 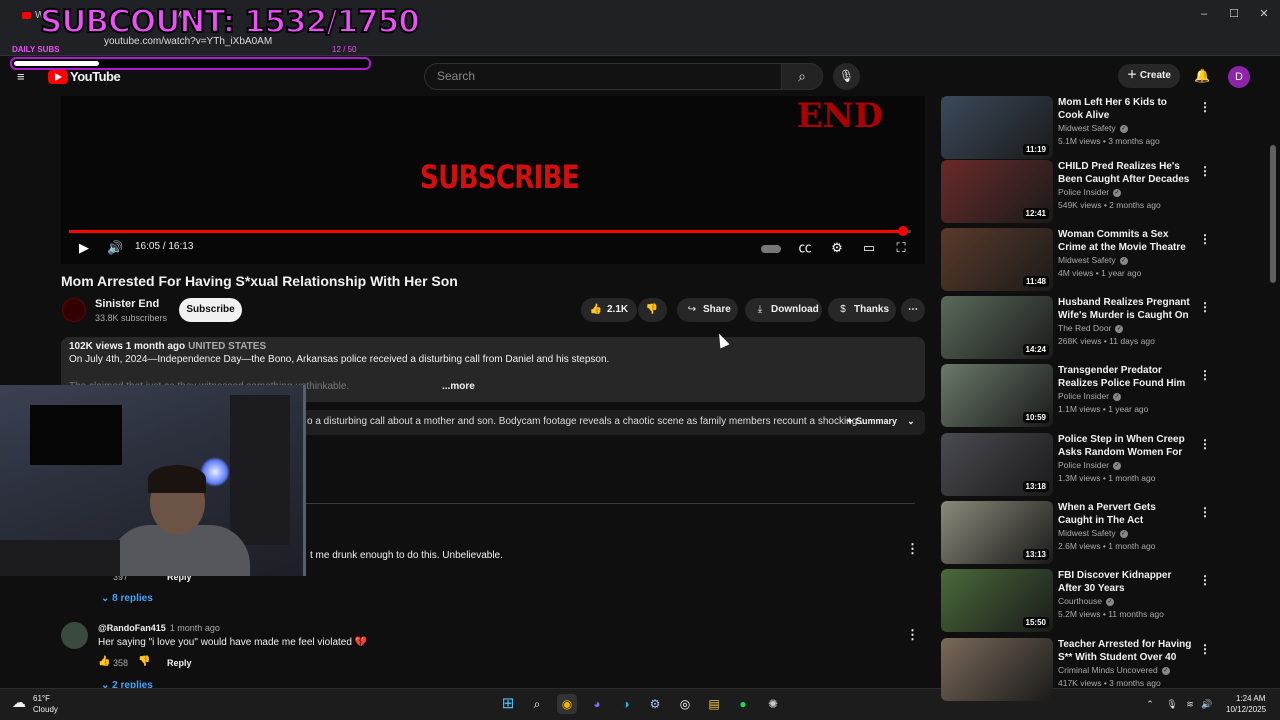 What do you see at coordinates (997, 669) in the screenshot?
I see `video-thumbnail` at bounding box center [997, 669].